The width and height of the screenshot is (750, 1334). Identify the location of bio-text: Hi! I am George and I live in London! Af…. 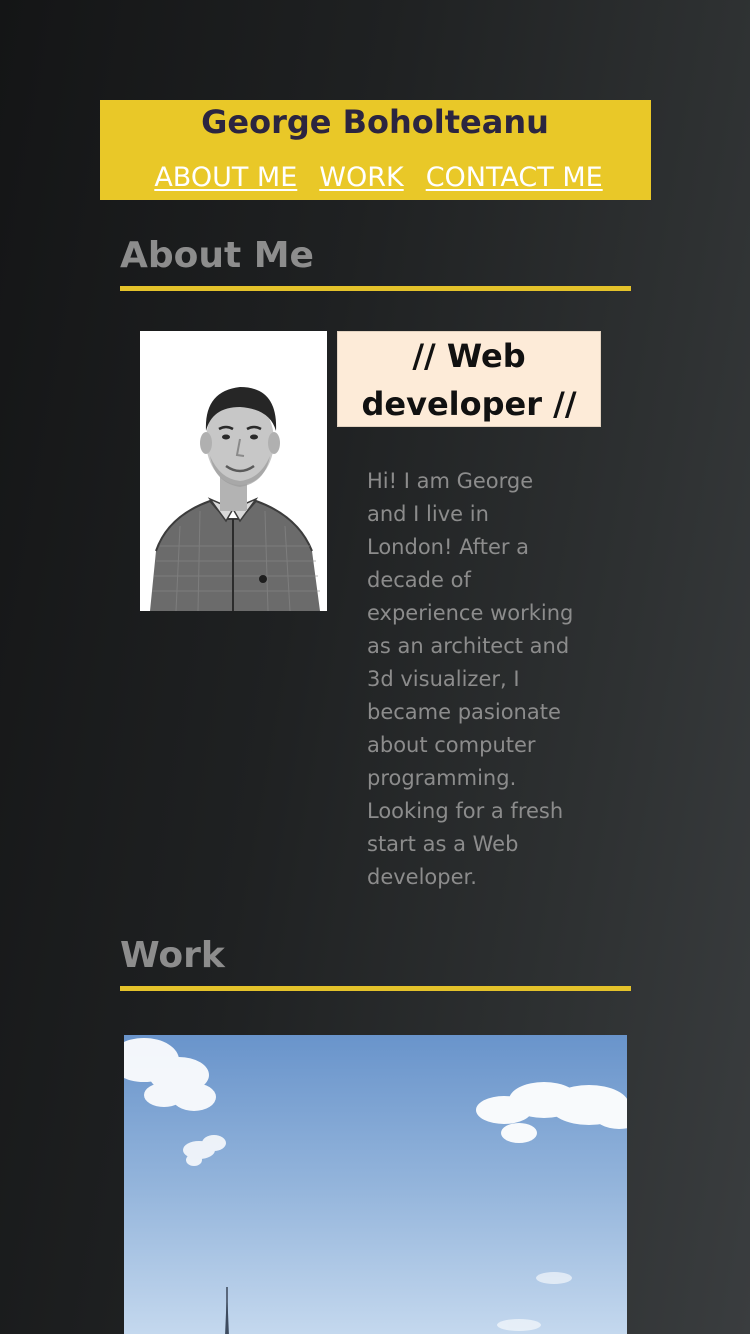
(470, 679).